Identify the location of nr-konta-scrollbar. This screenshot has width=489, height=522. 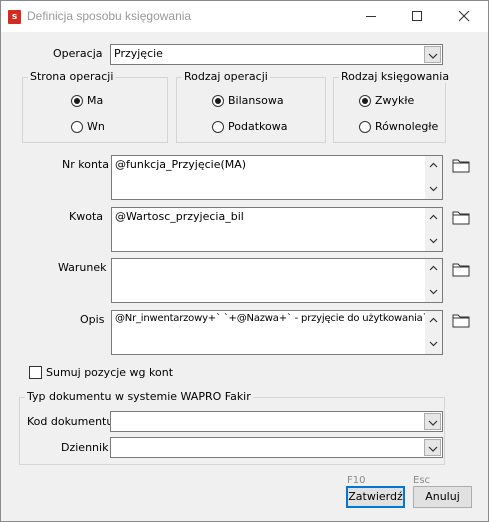
(433, 177).